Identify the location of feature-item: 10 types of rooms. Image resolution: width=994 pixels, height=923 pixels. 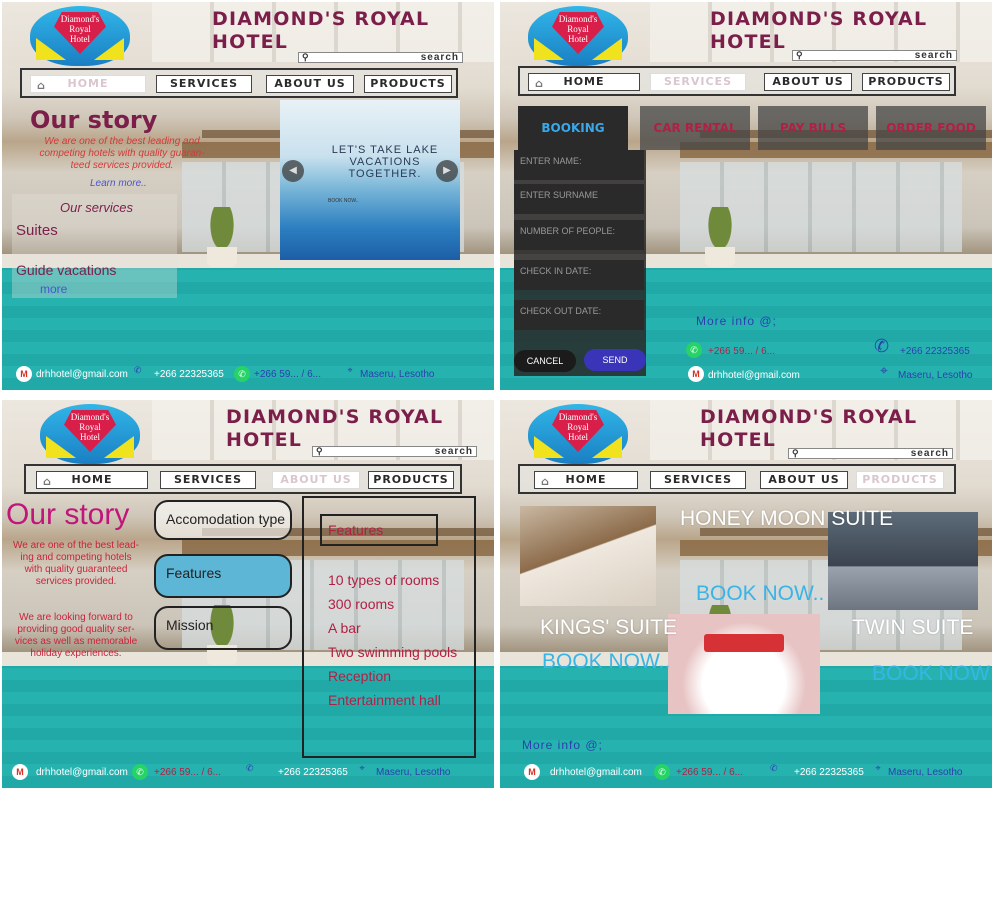
(384, 580).